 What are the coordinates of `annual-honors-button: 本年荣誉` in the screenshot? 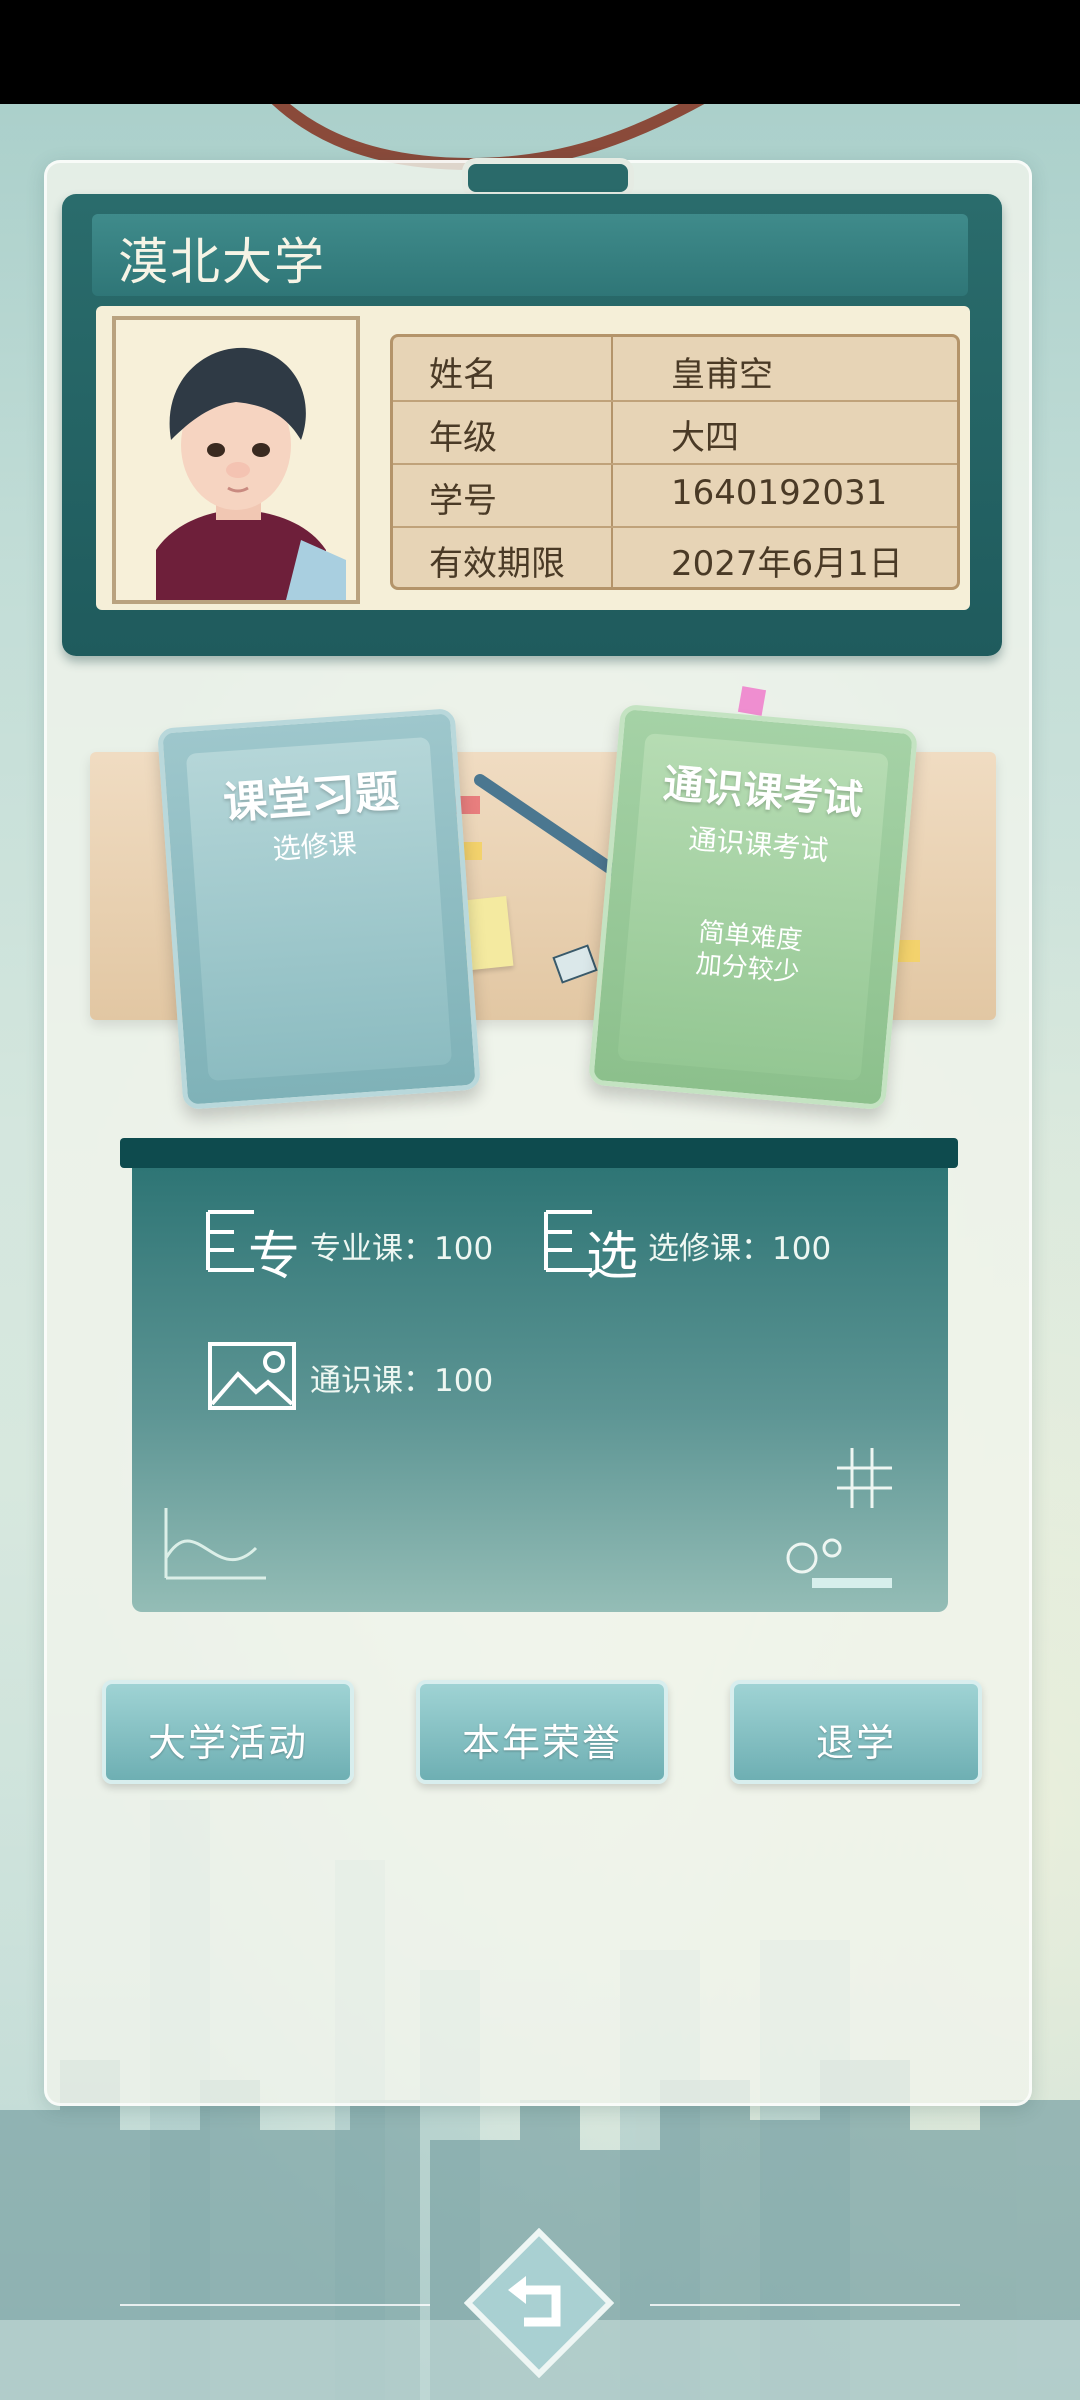 It's located at (542, 1732).